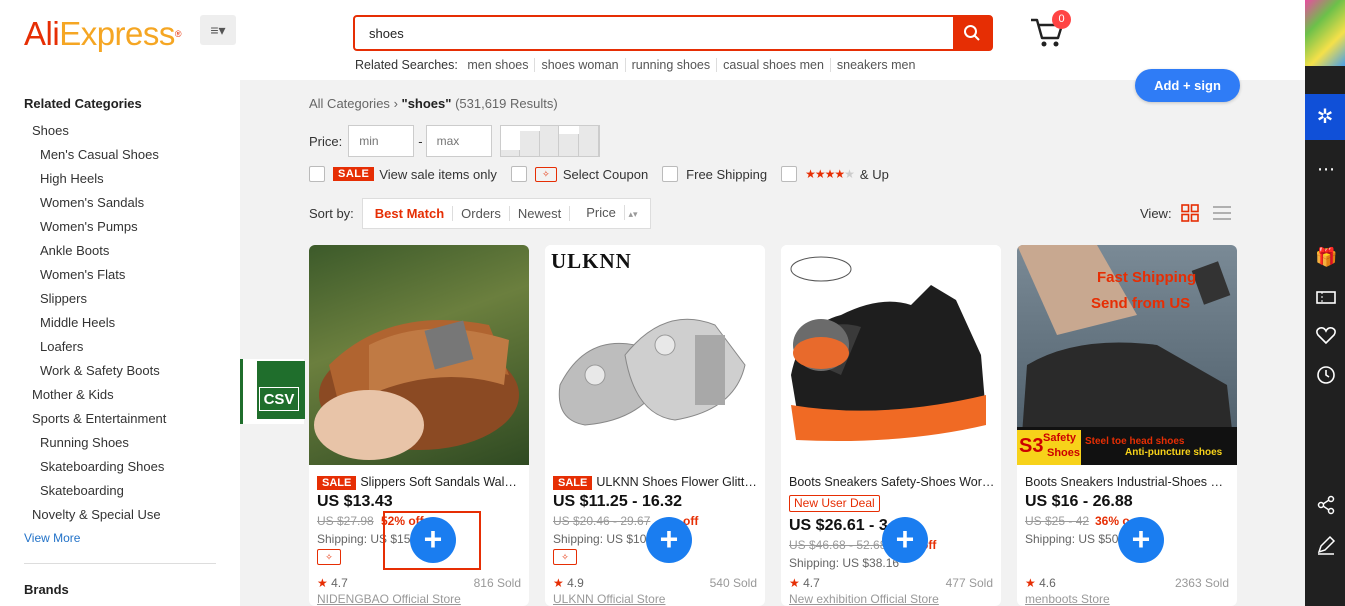 The image size is (1345, 606). What do you see at coordinates (892, 482) in the screenshot?
I see `product-title: Boots Sneakers Safety-Shoes Work Men` at bounding box center [892, 482].